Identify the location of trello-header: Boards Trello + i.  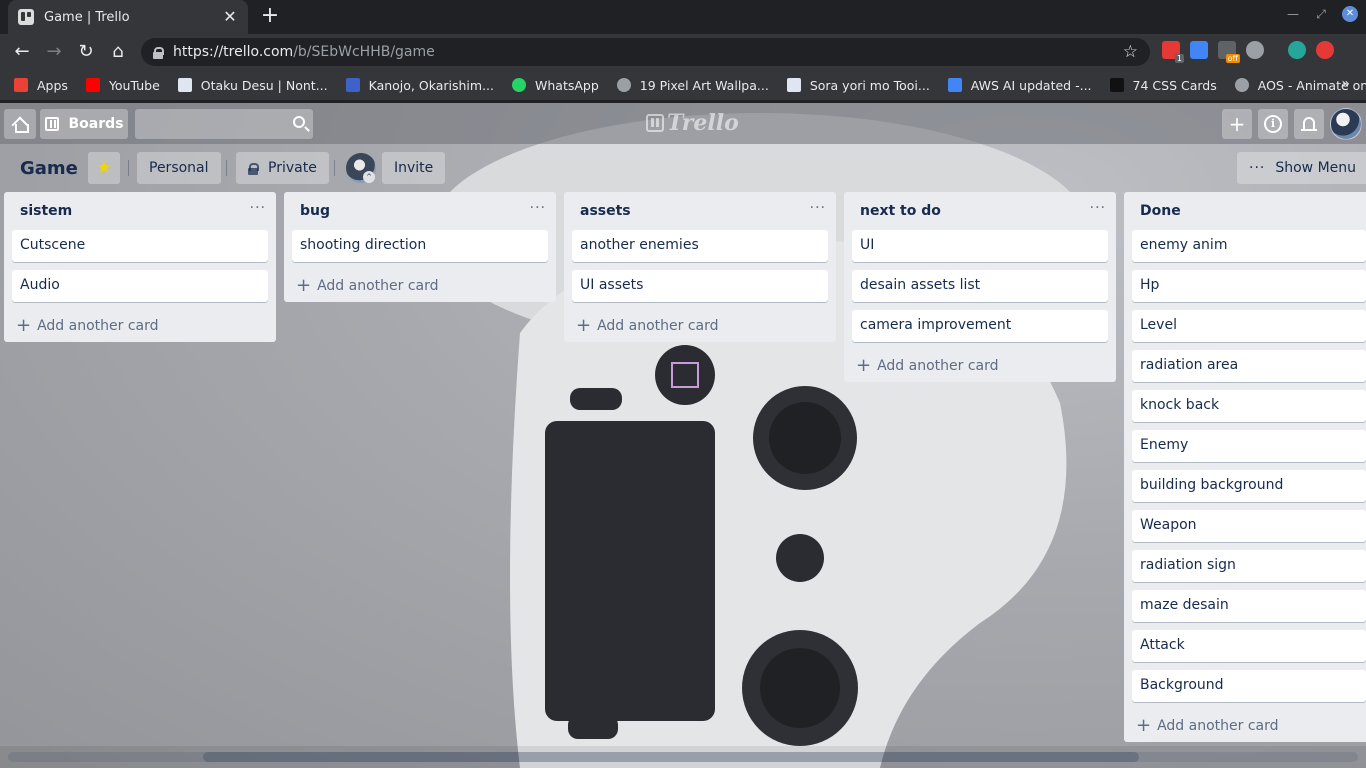
(683, 123).